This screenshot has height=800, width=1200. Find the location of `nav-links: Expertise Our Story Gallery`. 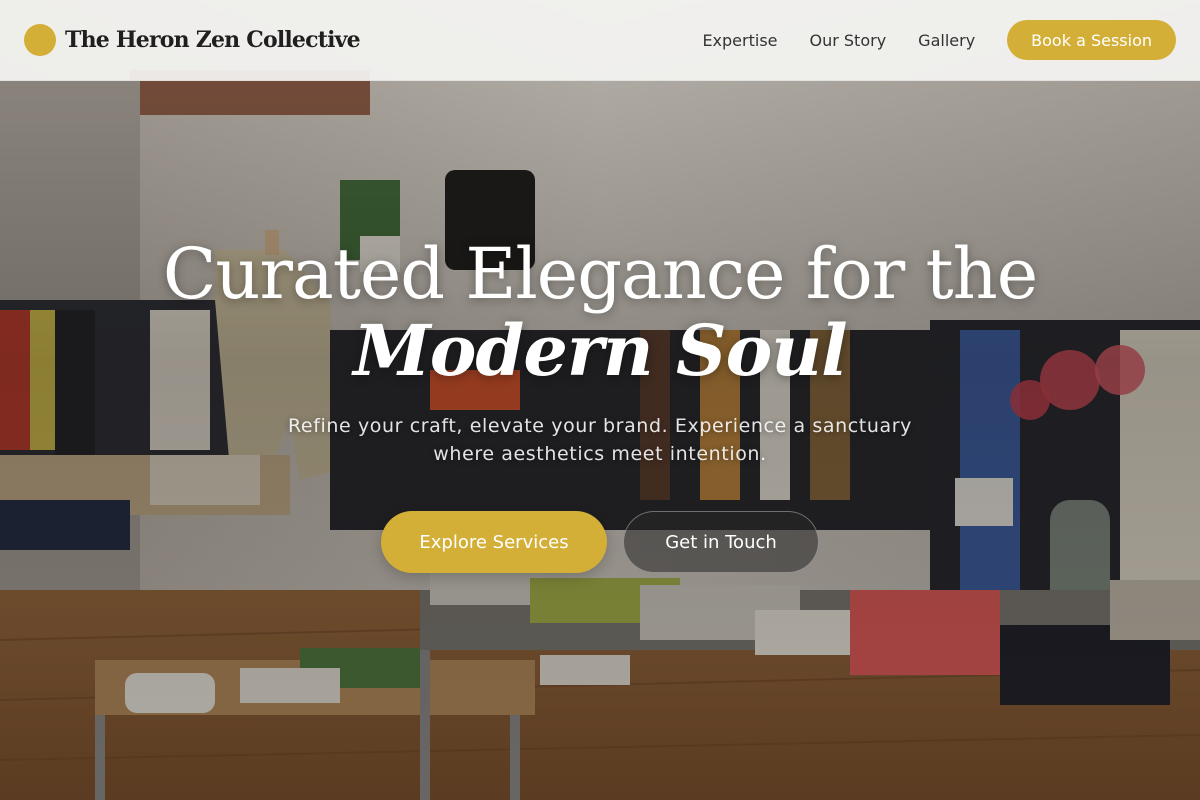

nav-links: Expertise Our Story Gallery is located at coordinates (838, 40).